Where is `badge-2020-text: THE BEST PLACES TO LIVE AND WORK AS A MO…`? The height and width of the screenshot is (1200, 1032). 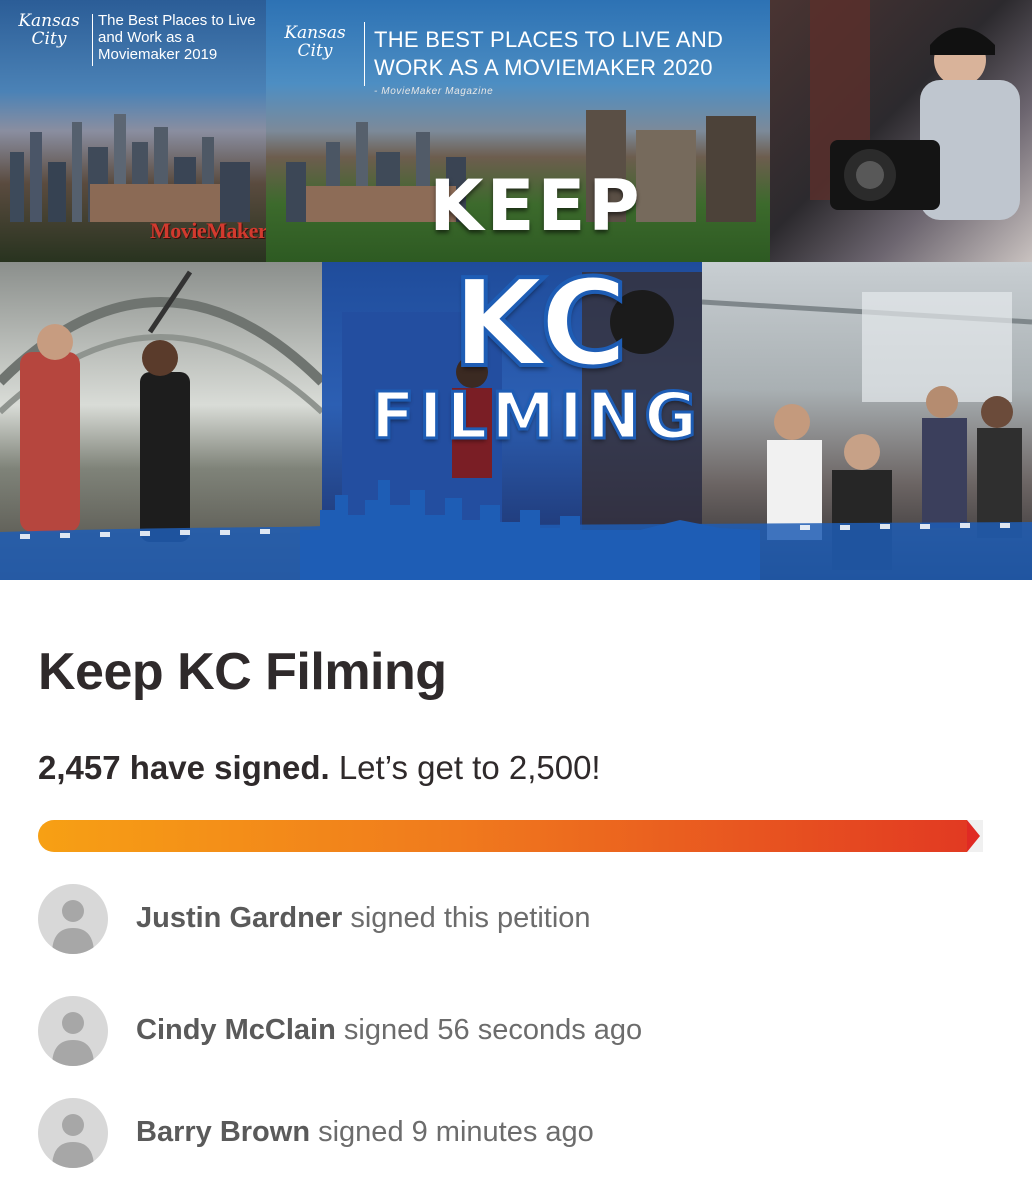
badge-2020-text: THE BEST PLACES TO LIVE AND WORK AS A MO… is located at coordinates (569, 54).